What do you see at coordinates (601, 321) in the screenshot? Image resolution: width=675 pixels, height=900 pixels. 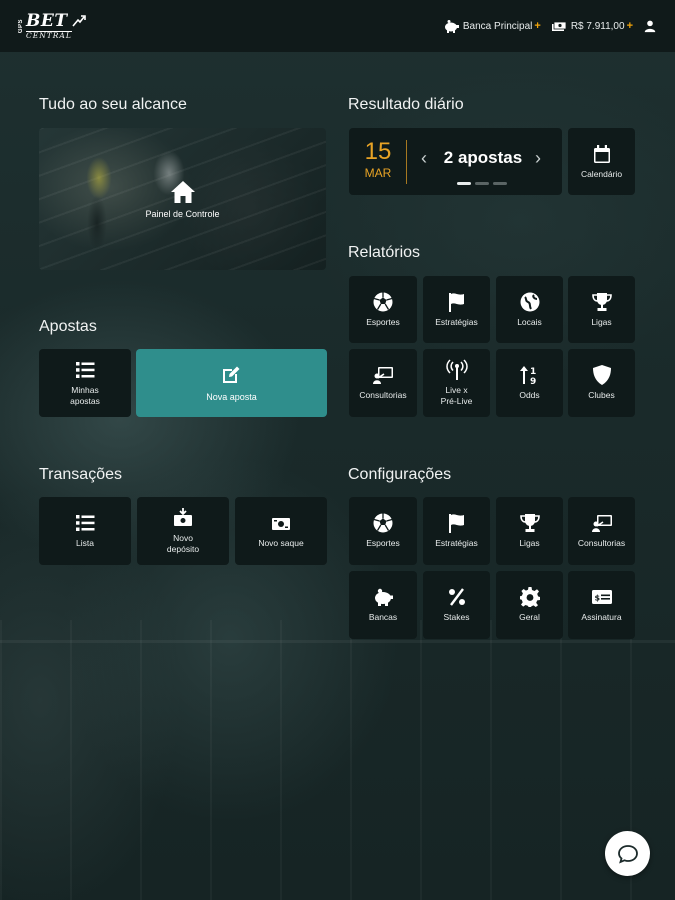 I see `report-label: Ligas` at bounding box center [601, 321].